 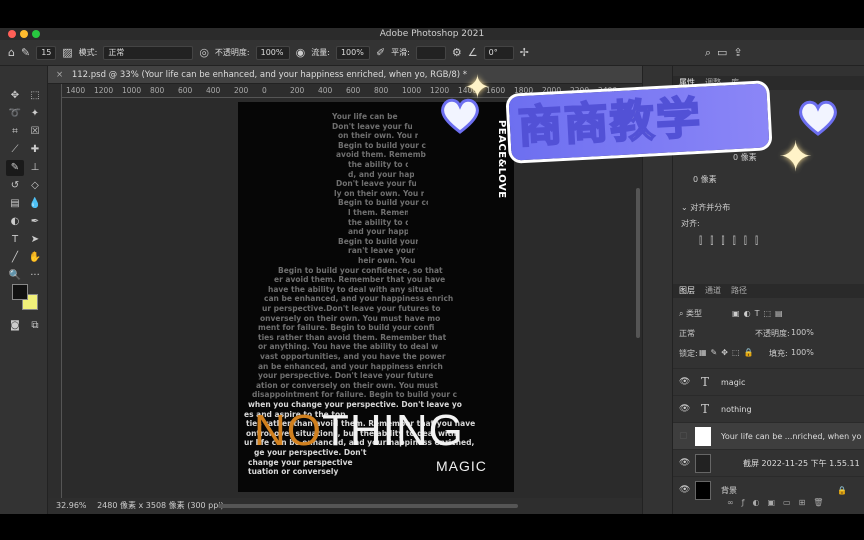 I want to click on eyedropper-icon: ⟋, so click(x=15, y=150).